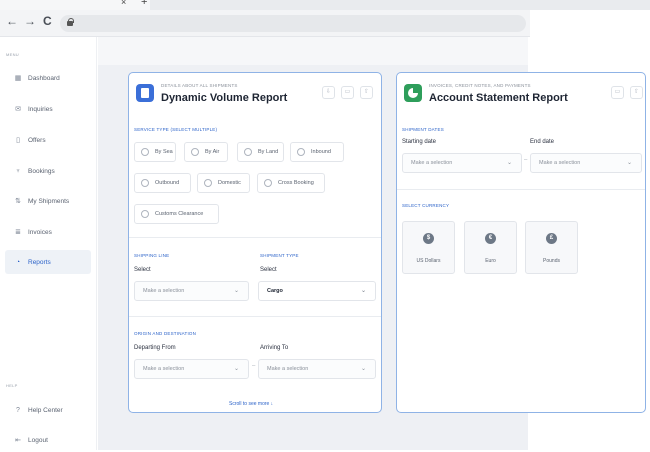  Describe the element at coordinates (37, 140) in the screenshot. I see `sidebar-item-label: Offers` at that location.